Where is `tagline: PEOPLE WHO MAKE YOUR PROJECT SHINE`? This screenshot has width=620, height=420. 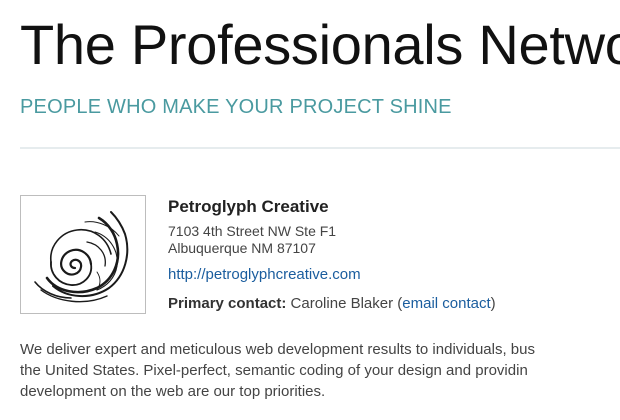
tagline: PEOPLE WHO MAKE YOUR PROJECT SHINE is located at coordinates (236, 107).